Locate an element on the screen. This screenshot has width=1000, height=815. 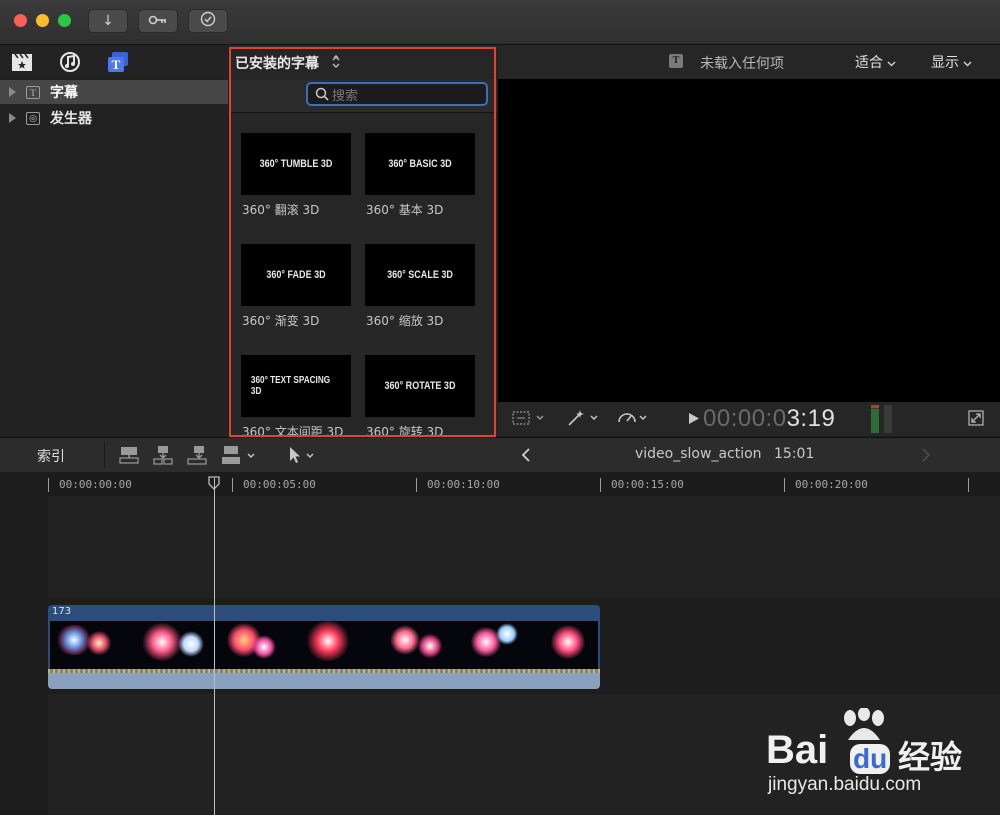
baidu-jingyan-watermark: Bai du 经验 jingyan.baidu.com is located at coordinates (876, 753).